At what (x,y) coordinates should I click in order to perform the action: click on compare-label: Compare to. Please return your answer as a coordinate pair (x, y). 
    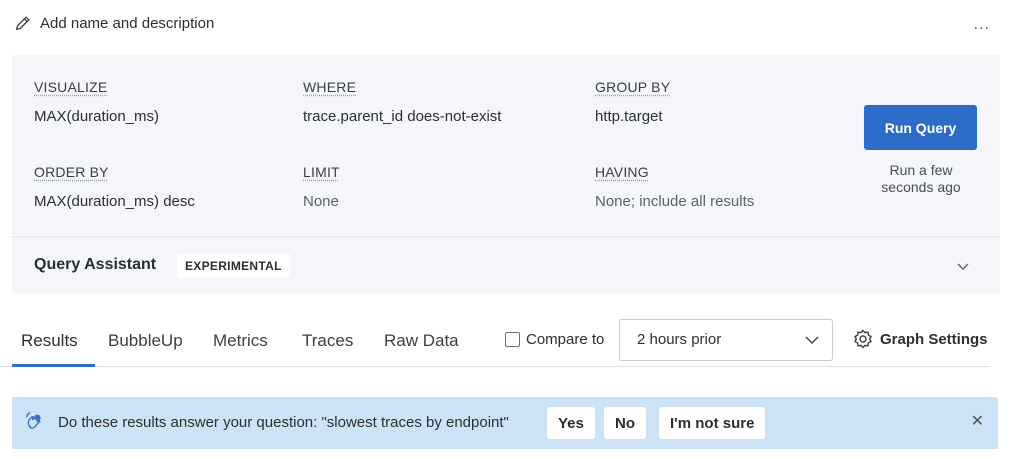
    Looking at the image, I should click on (565, 339).